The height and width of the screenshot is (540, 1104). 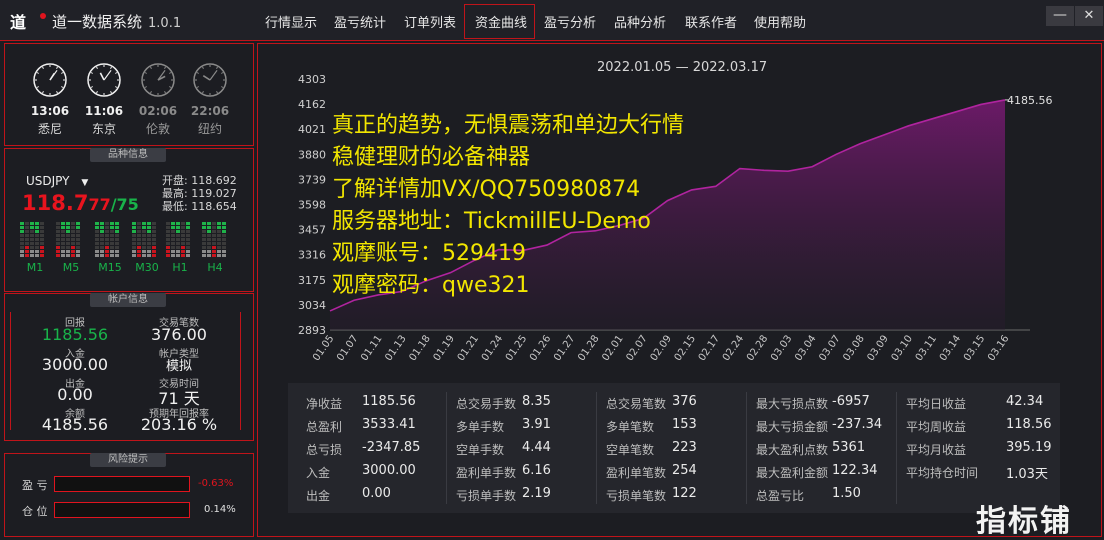 What do you see at coordinates (324, 427) in the screenshot?
I see `stat-label: 总盈利` at bounding box center [324, 427].